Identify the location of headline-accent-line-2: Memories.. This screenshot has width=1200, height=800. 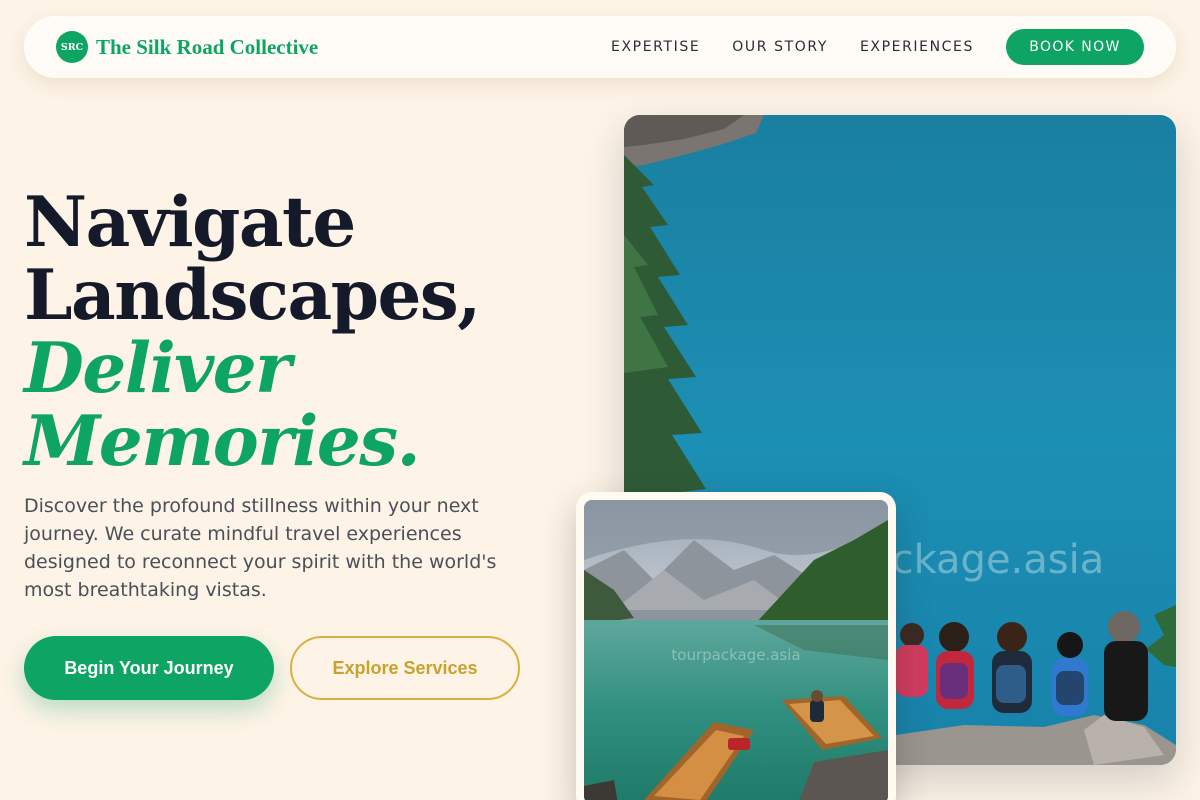
(222, 441).